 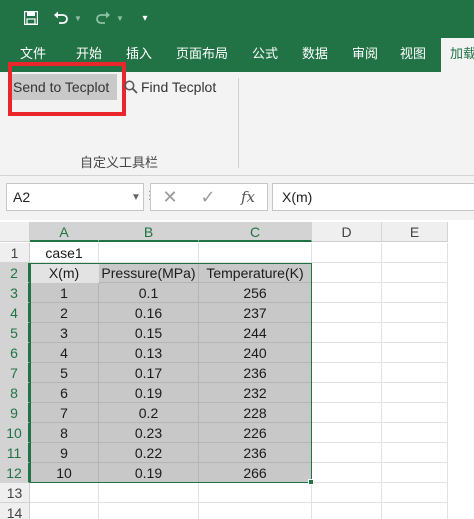 What do you see at coordinates (15, 393) in the screenshot?
I see `row-header-8: 8` at bounding box center [15, 393].